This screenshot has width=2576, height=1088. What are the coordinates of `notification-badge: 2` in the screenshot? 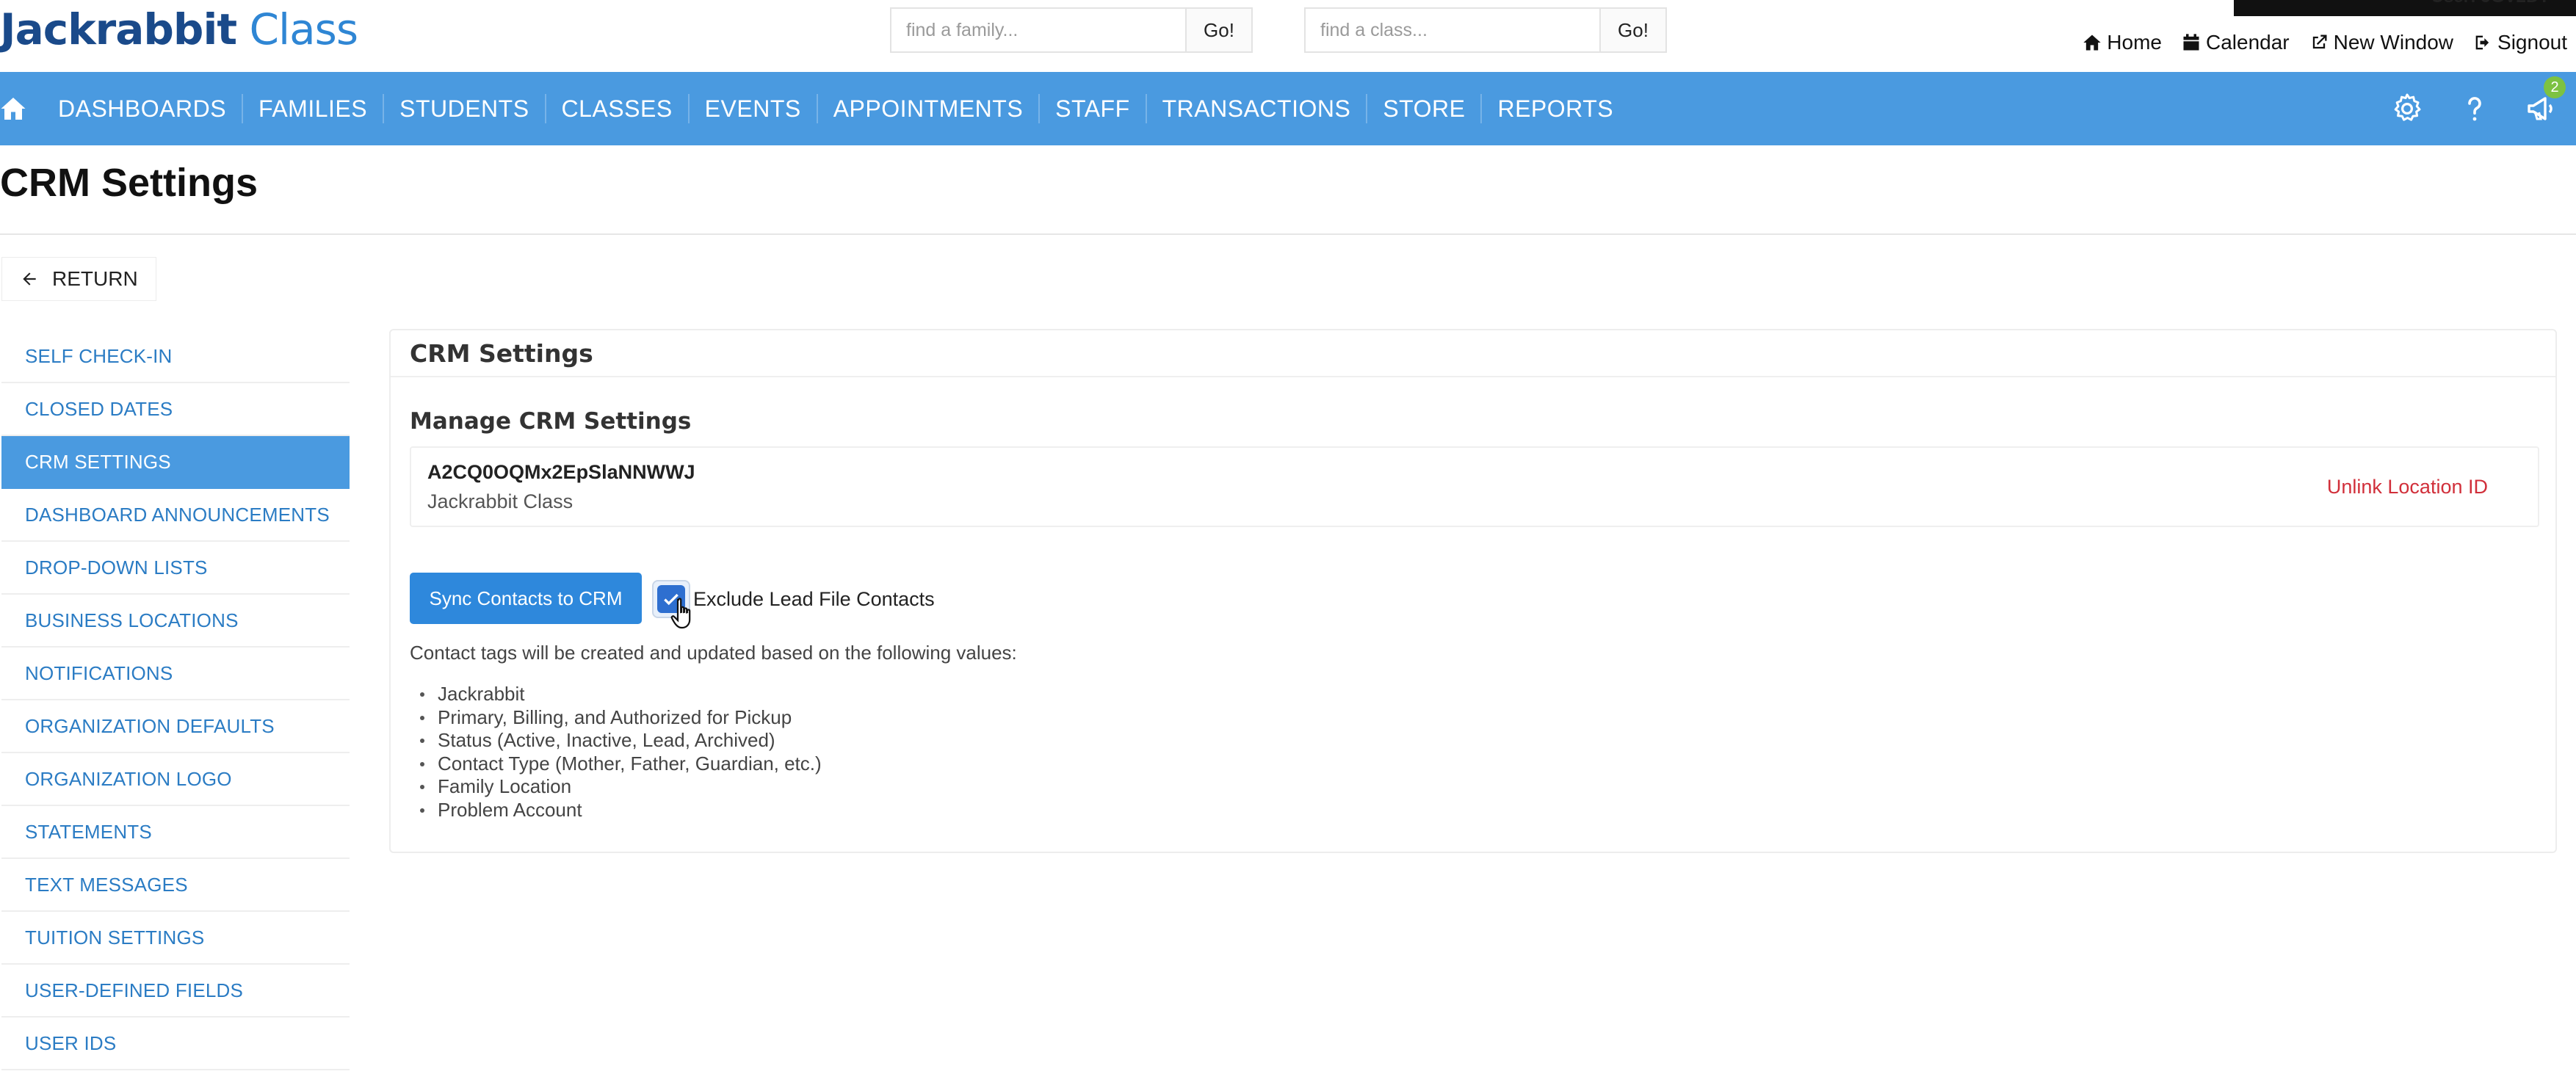 It's located at (2555, 87).